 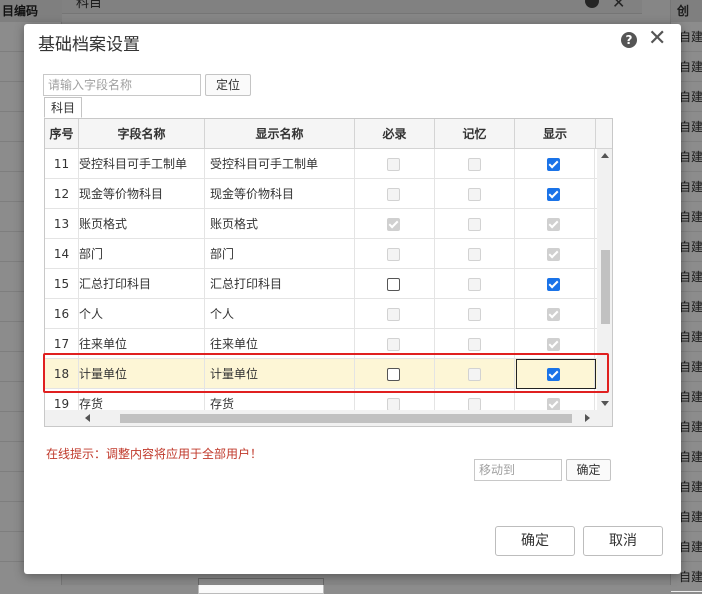 I want to click on row-field-name-text: 账页格式, so click(x=103, y=224).